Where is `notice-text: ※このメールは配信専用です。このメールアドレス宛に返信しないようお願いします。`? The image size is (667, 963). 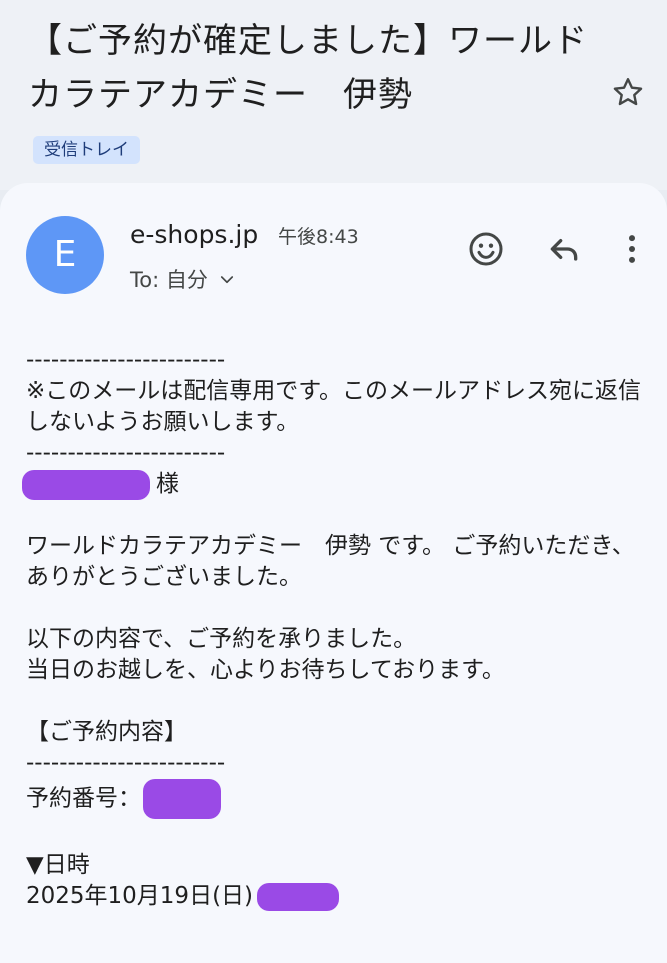 notice-text: ※このメールは配信専用です。このメールアドレス宛に返信しないようお願いします。 is located at coordinates (333, 406).